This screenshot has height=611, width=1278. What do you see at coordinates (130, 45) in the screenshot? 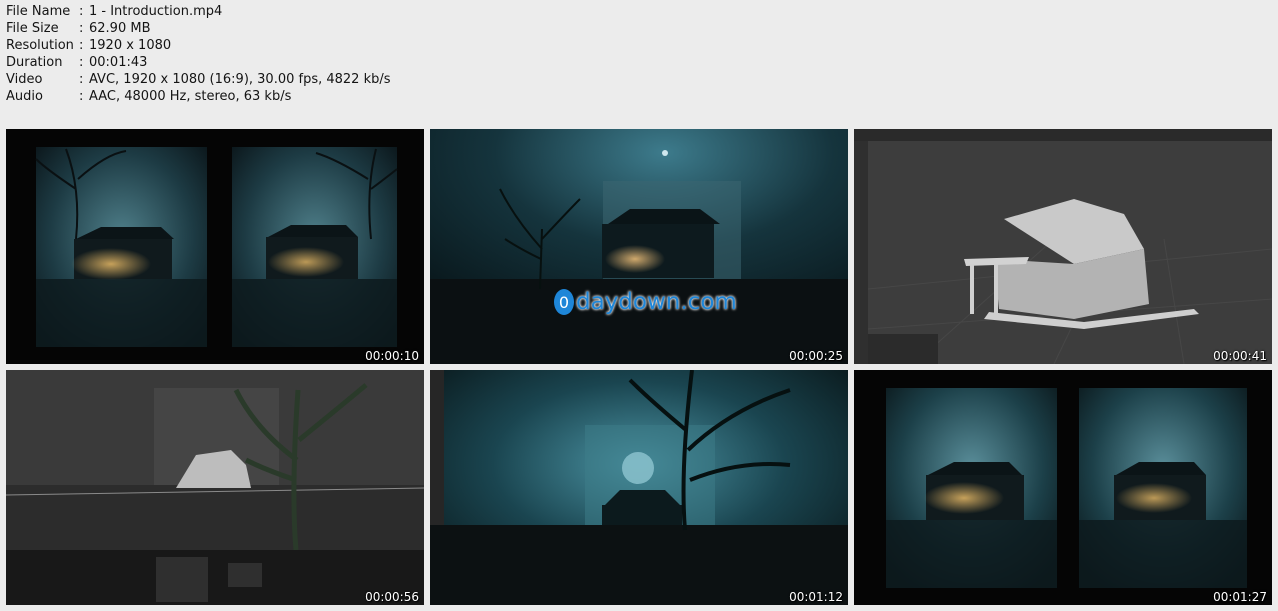
I see `info-value: 1920 x 1080` at bounding box center [130, 45].